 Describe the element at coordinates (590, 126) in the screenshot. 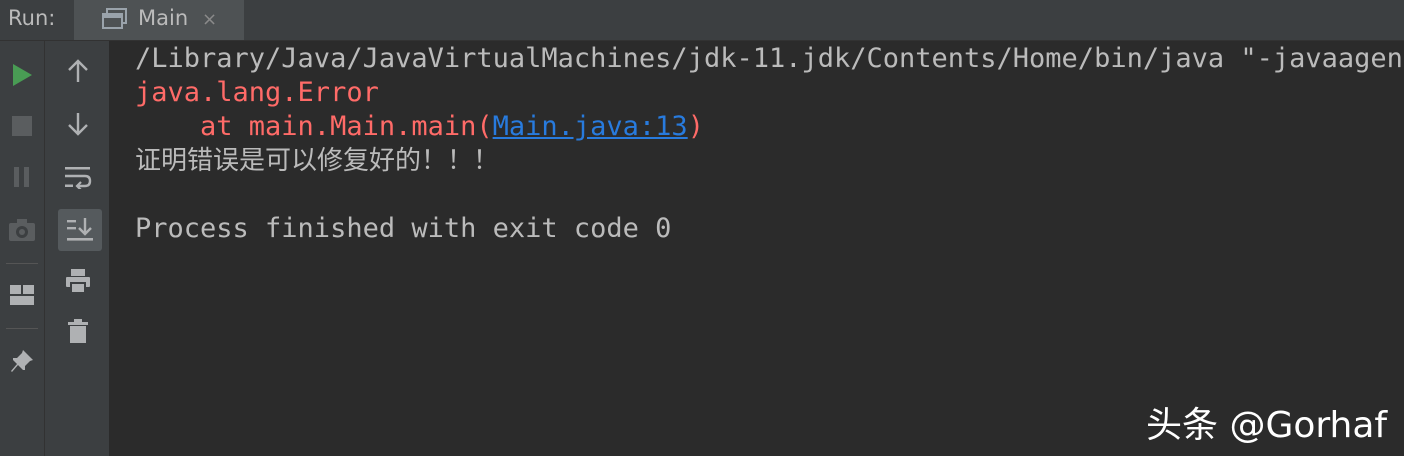

I see `source-link: Main.java:13` at that location.